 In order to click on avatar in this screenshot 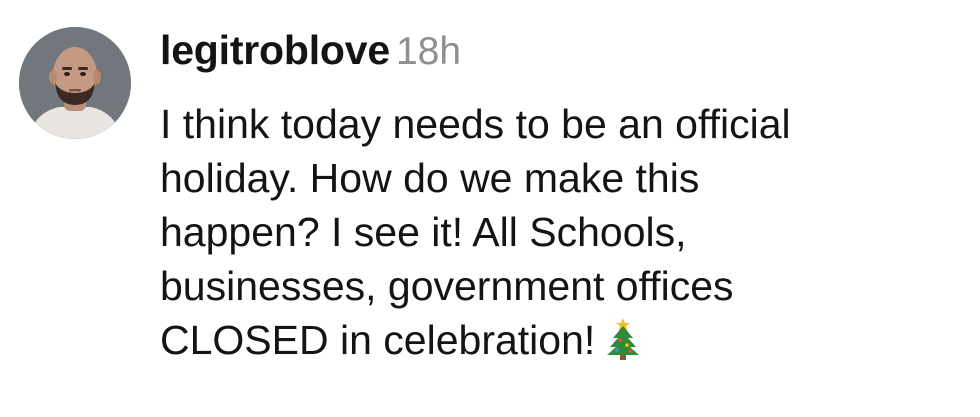, I will do `click(75, 83)`.